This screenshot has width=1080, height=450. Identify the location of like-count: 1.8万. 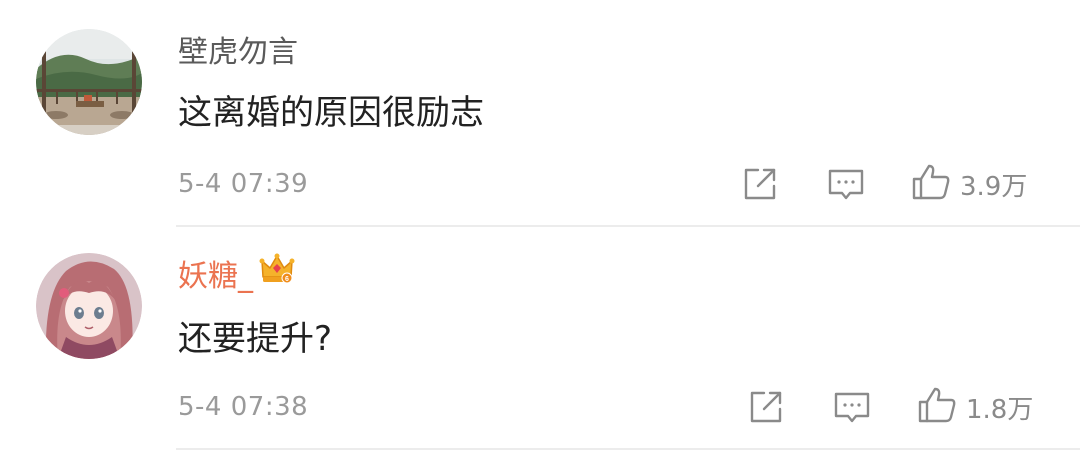
(1000, 409).